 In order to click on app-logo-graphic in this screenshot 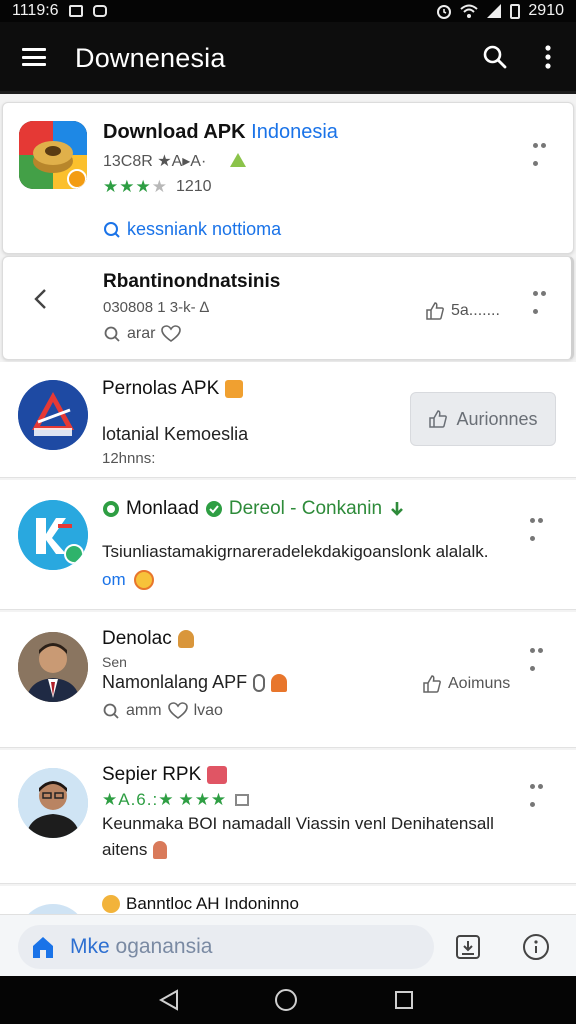, I will do `click(53, 535)`.